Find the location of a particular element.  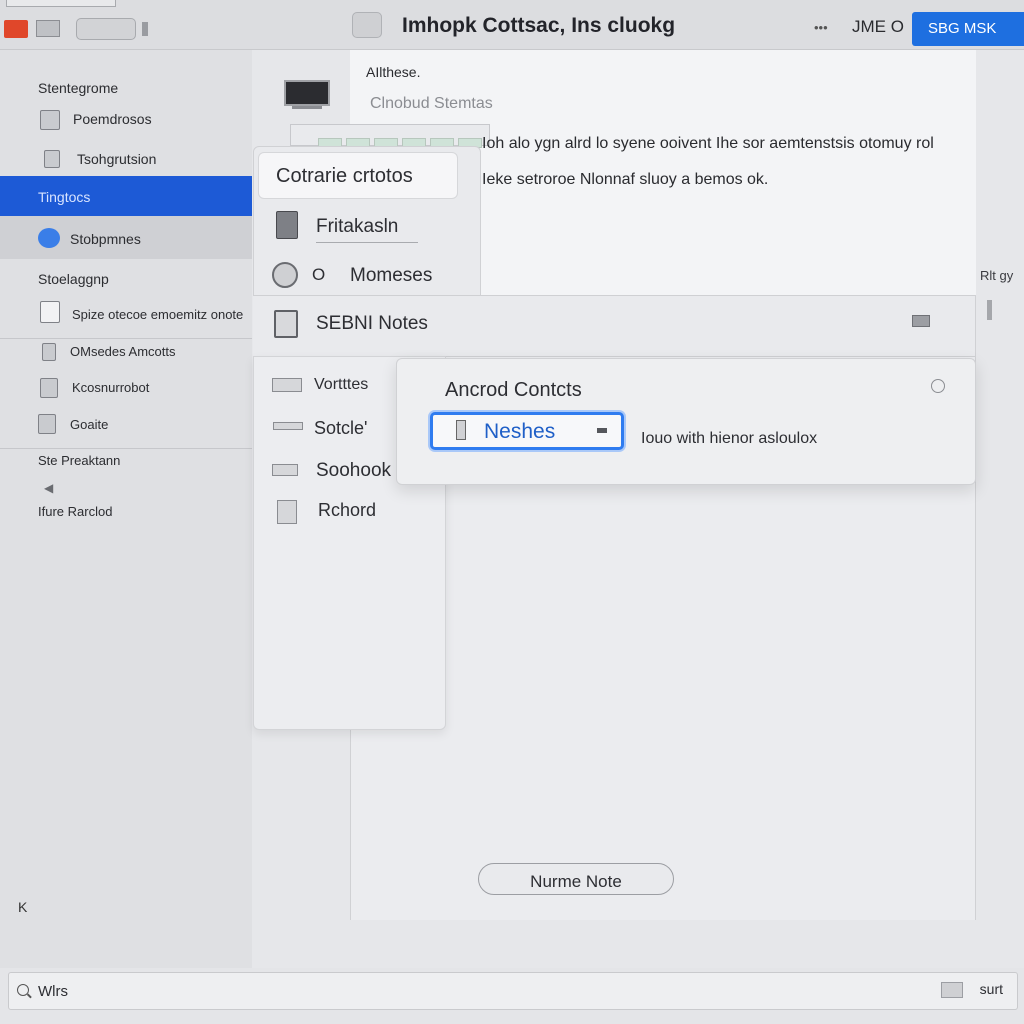

window-title: Imhopk Cottsac, Ins cluokg is located at coordinates (539, 25).